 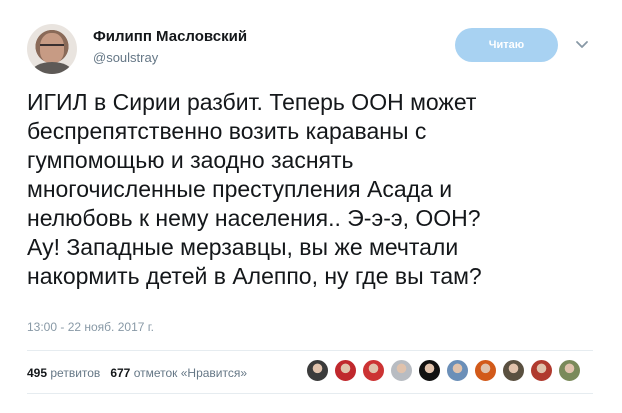 What do you see at coordinates (75, 373) in the screenshot?
I see `retweets-label: ретвитов` at bounding box center [75, 373].